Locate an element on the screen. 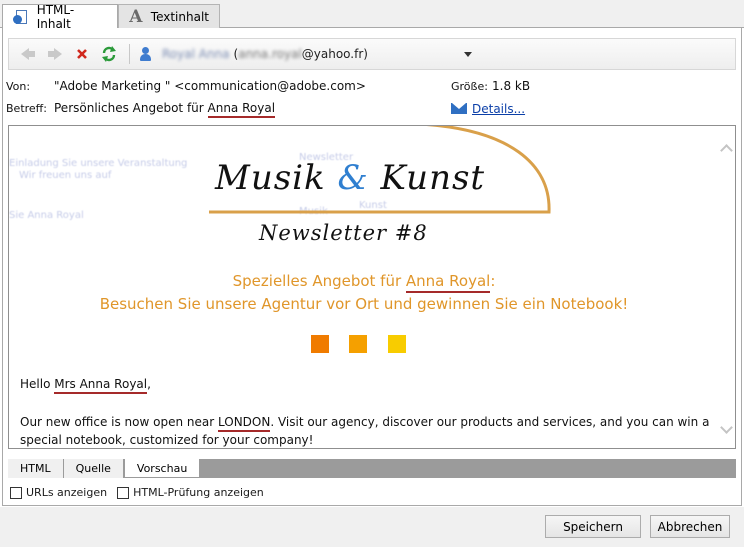 This screenshot has width=744, height=547. tab-preview: Vorschau is located at coordinates (162, 468).